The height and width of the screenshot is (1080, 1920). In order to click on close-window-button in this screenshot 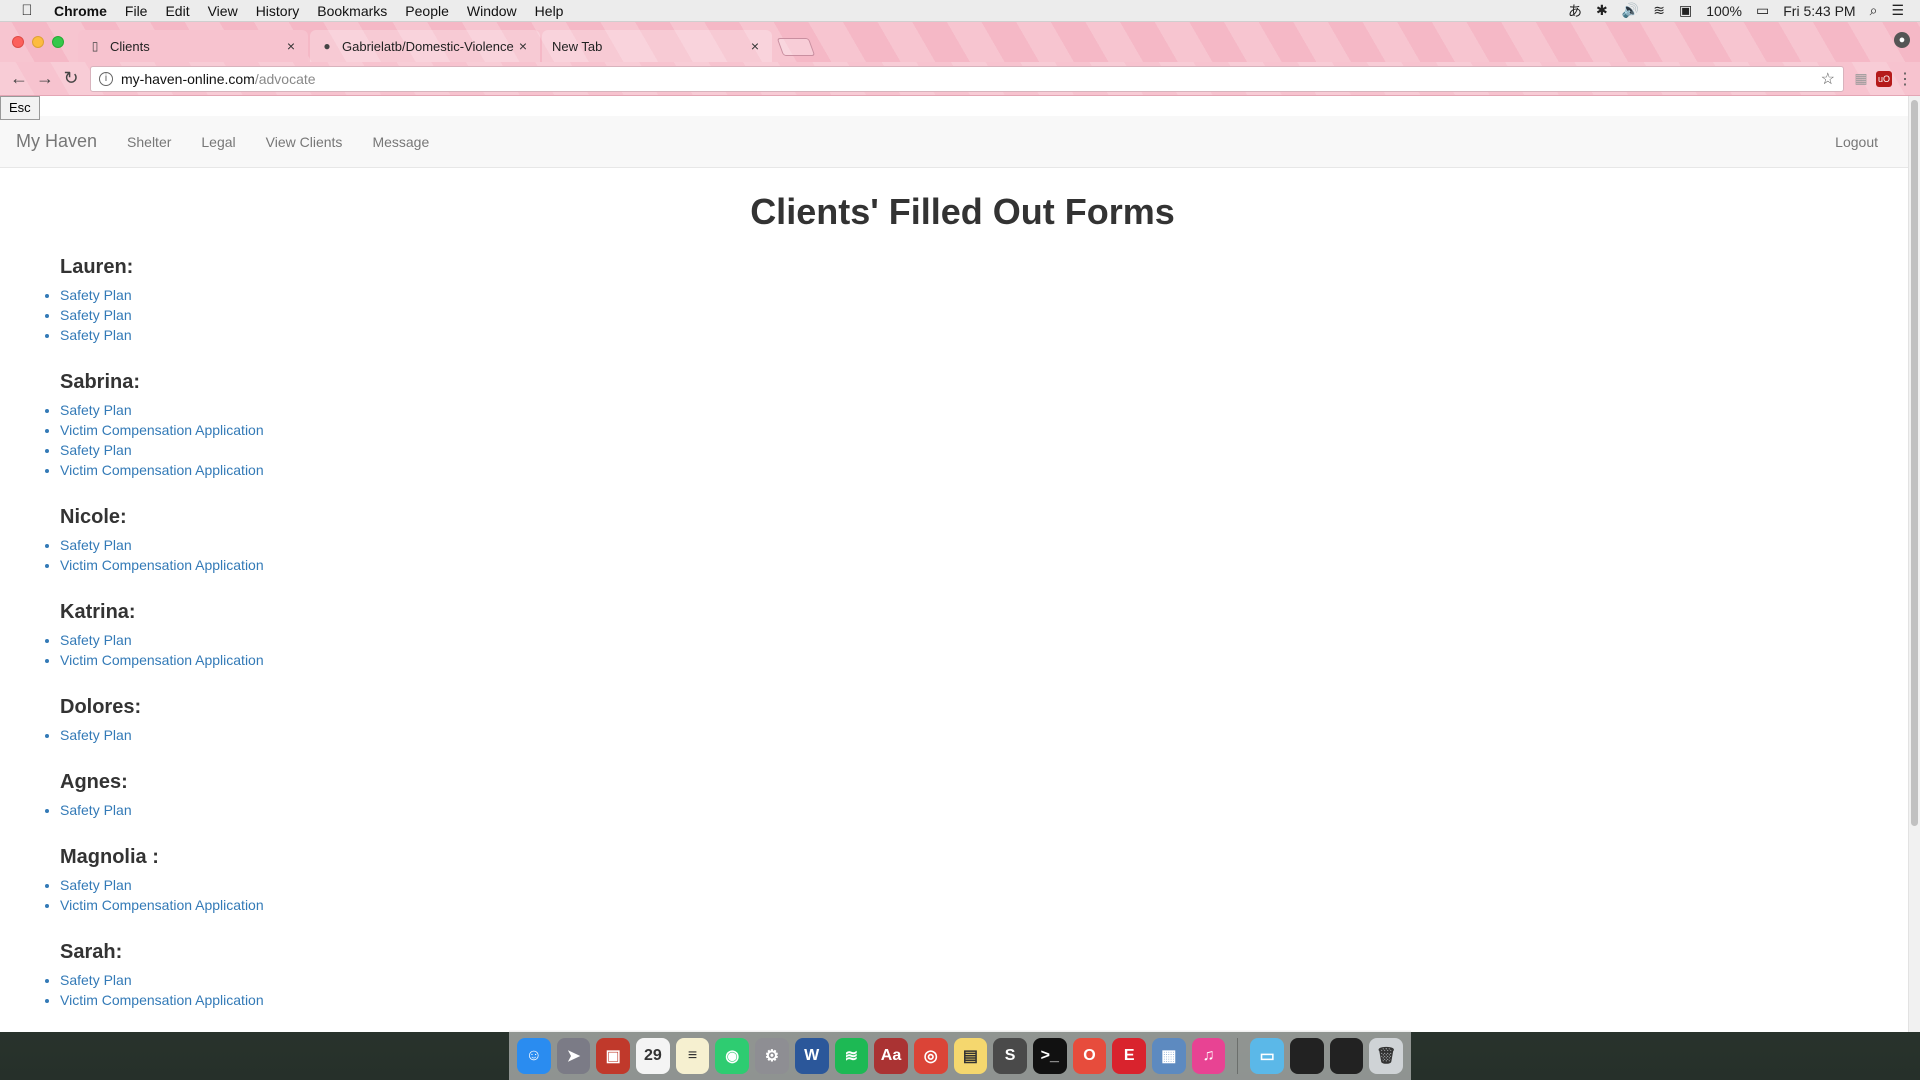, I will do `click(18, 42)`.